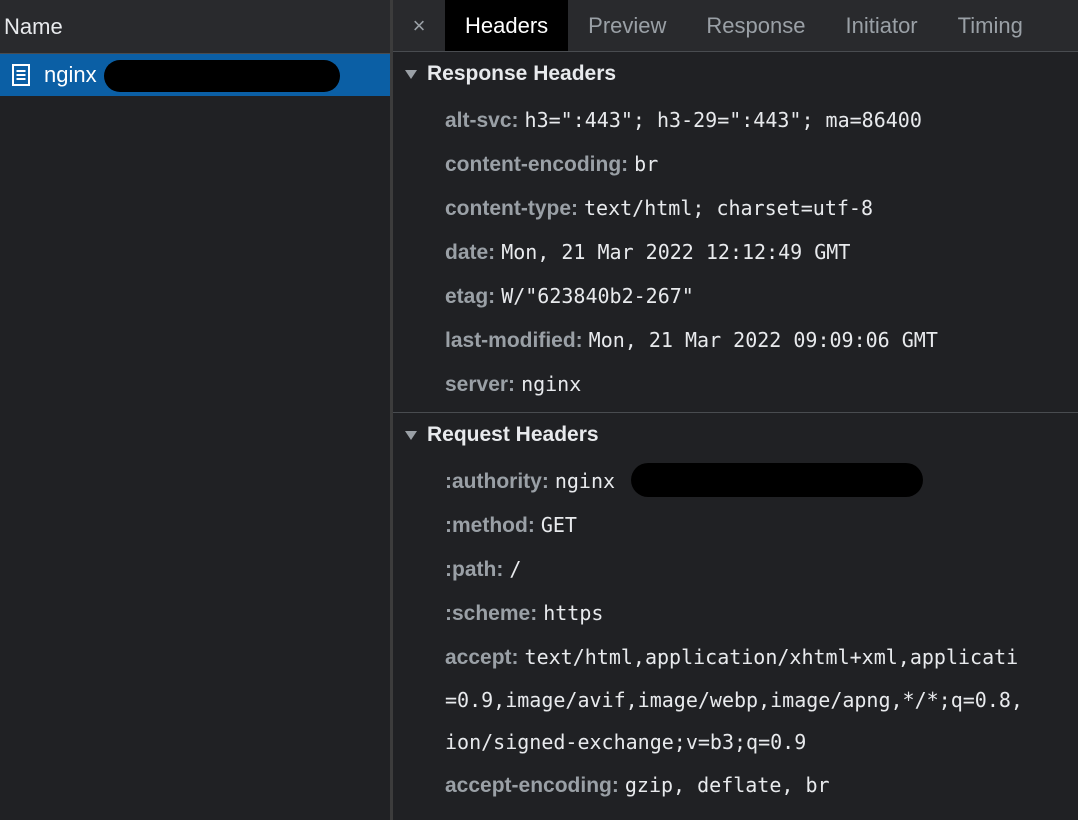 Image resolution: width=1078 pixels, height=820 pixels. I want to click on header-row: content-encoding: br, so click(735, 164).